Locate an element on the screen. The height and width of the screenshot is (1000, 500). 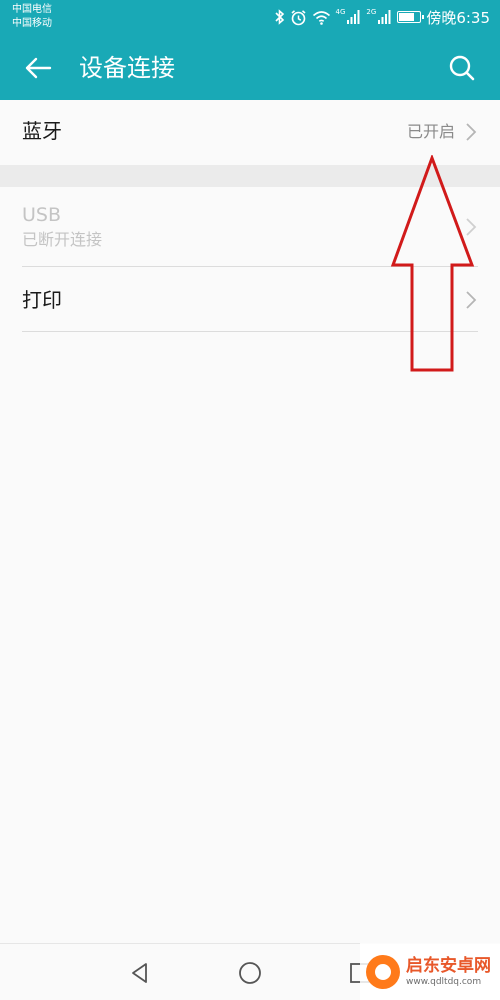
nav-back-button is located at coordinates (140, 973).